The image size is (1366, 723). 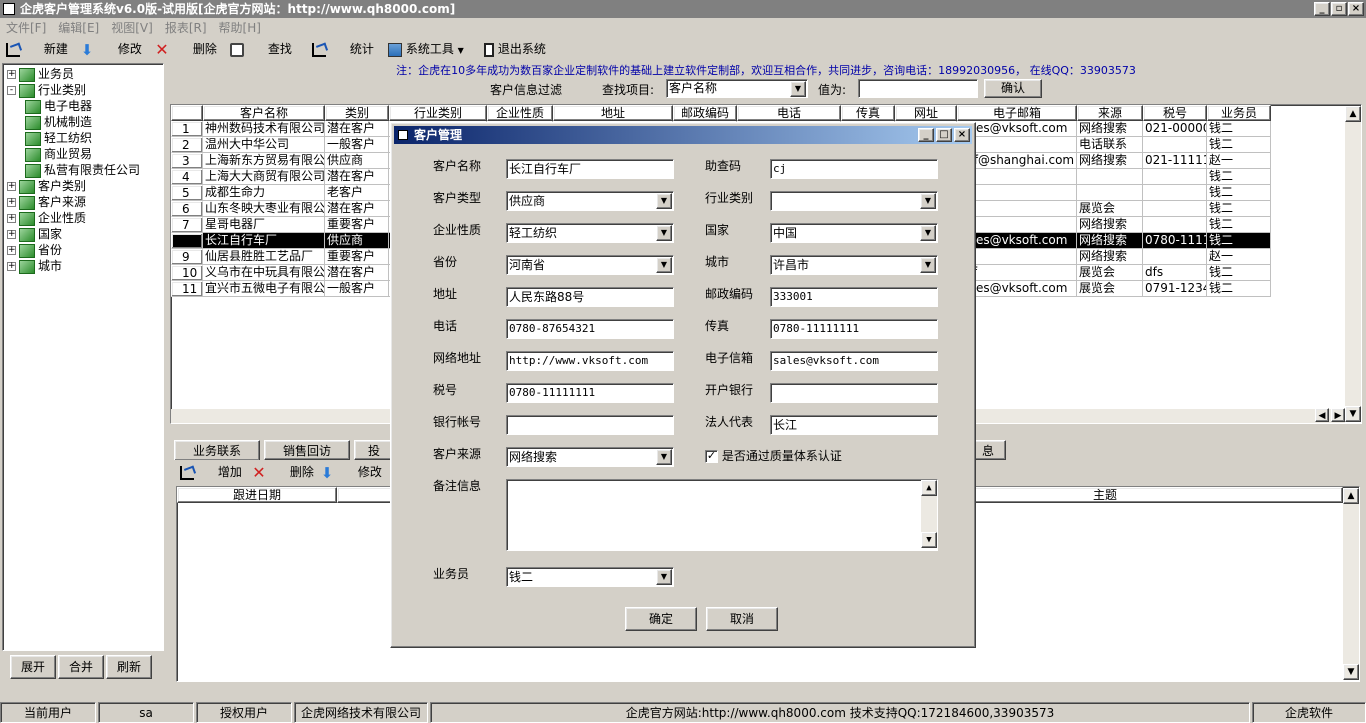 What do you see at coordinates (590, 393) in the screenshot?
I see `tax-field: 0780-11111111` at bounding box center [590, 393].